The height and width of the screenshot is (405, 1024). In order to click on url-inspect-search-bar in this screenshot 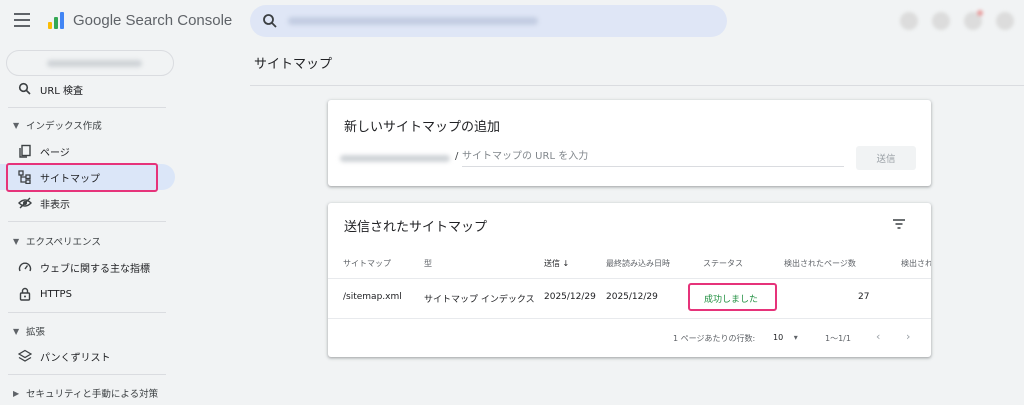, I will do `click(488, 21)`.